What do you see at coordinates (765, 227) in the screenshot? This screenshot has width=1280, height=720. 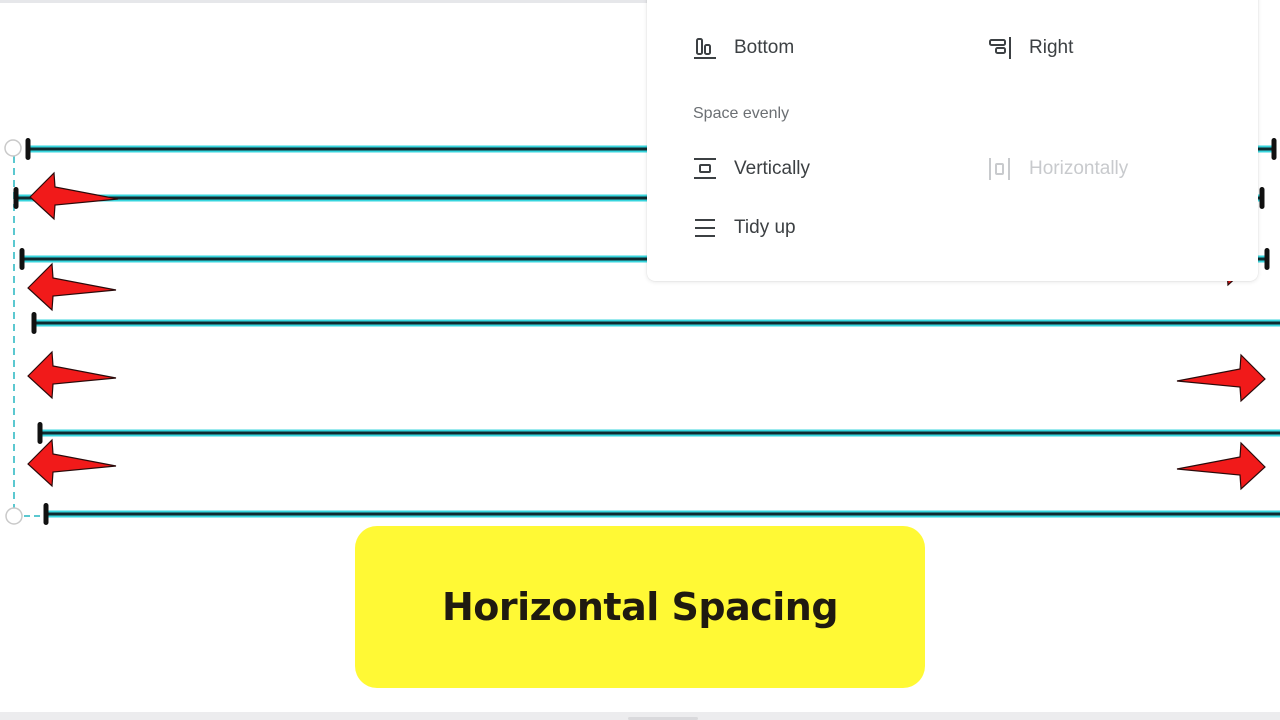 I see `menu-item-label: Tidy up` at bounding box center [765, 227].